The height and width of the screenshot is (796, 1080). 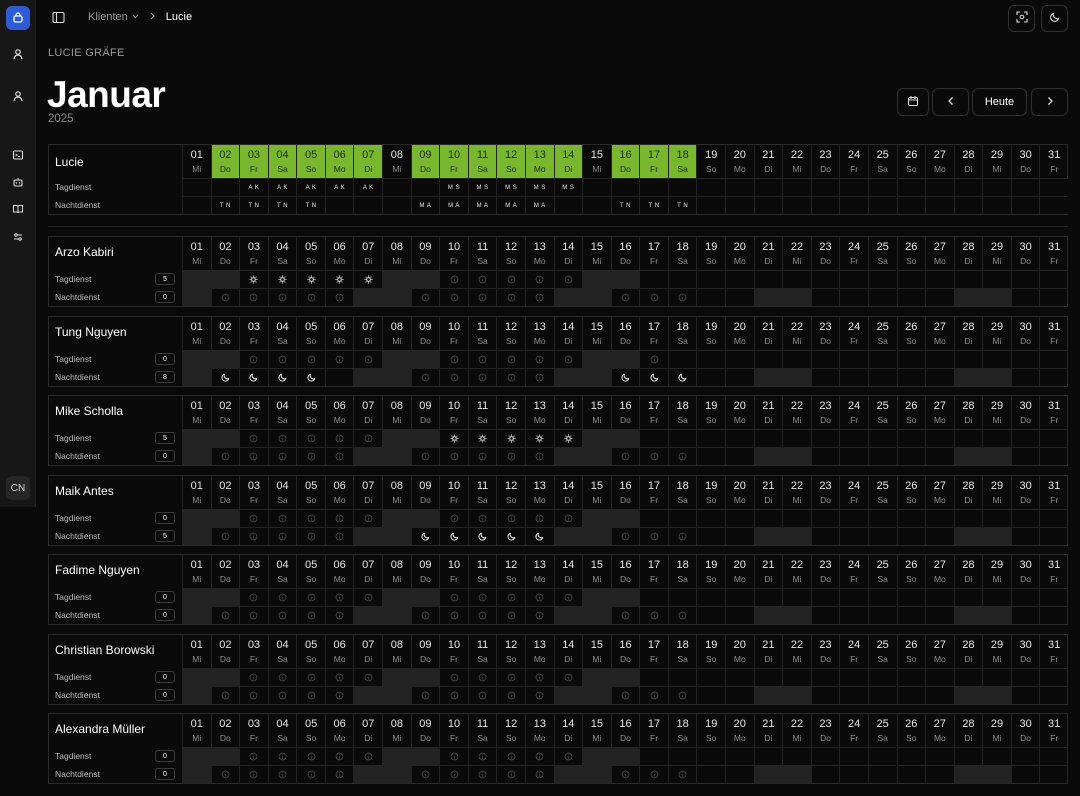 I want to click on user-avatar: CN, so click(x=18, y=488).